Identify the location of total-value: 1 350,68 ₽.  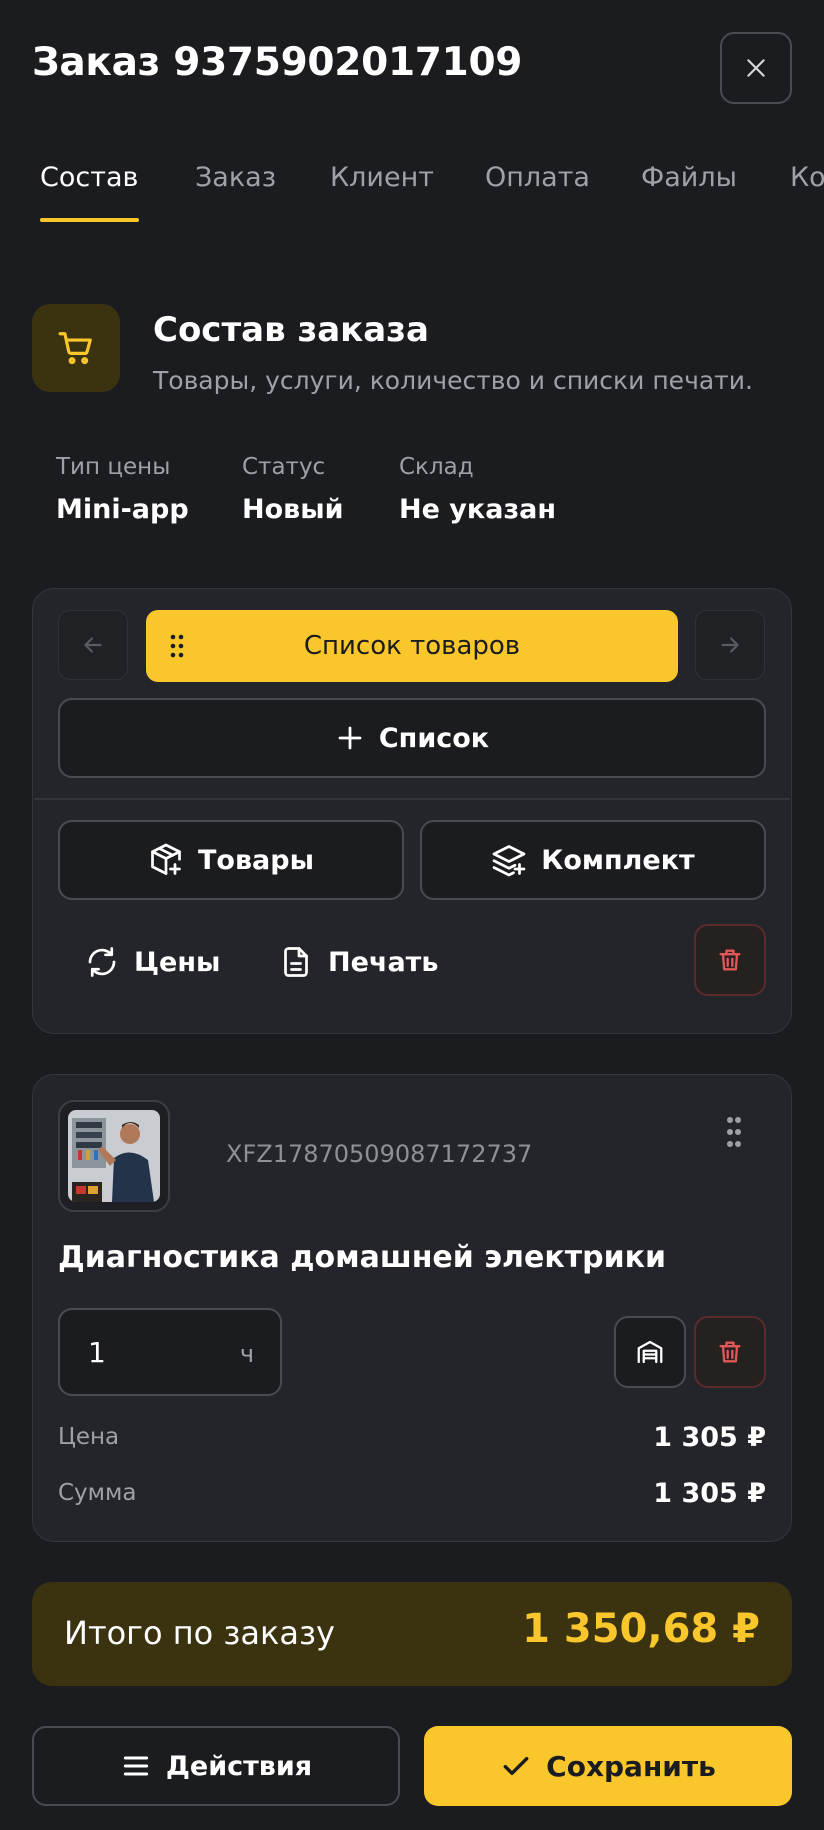
(641, 1629).